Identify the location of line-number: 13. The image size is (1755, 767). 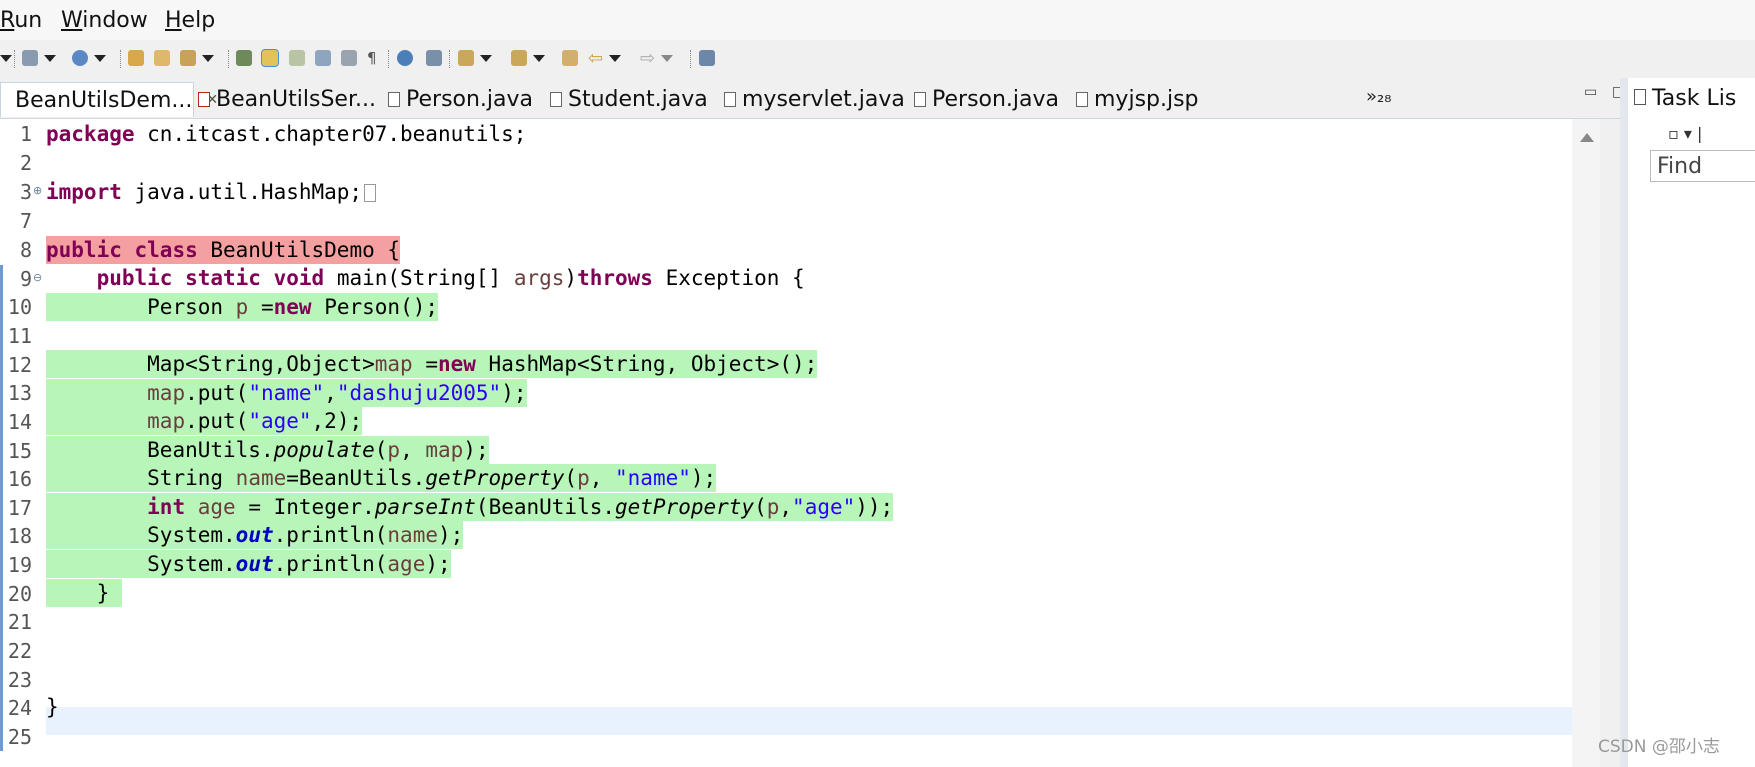
(19, 393).